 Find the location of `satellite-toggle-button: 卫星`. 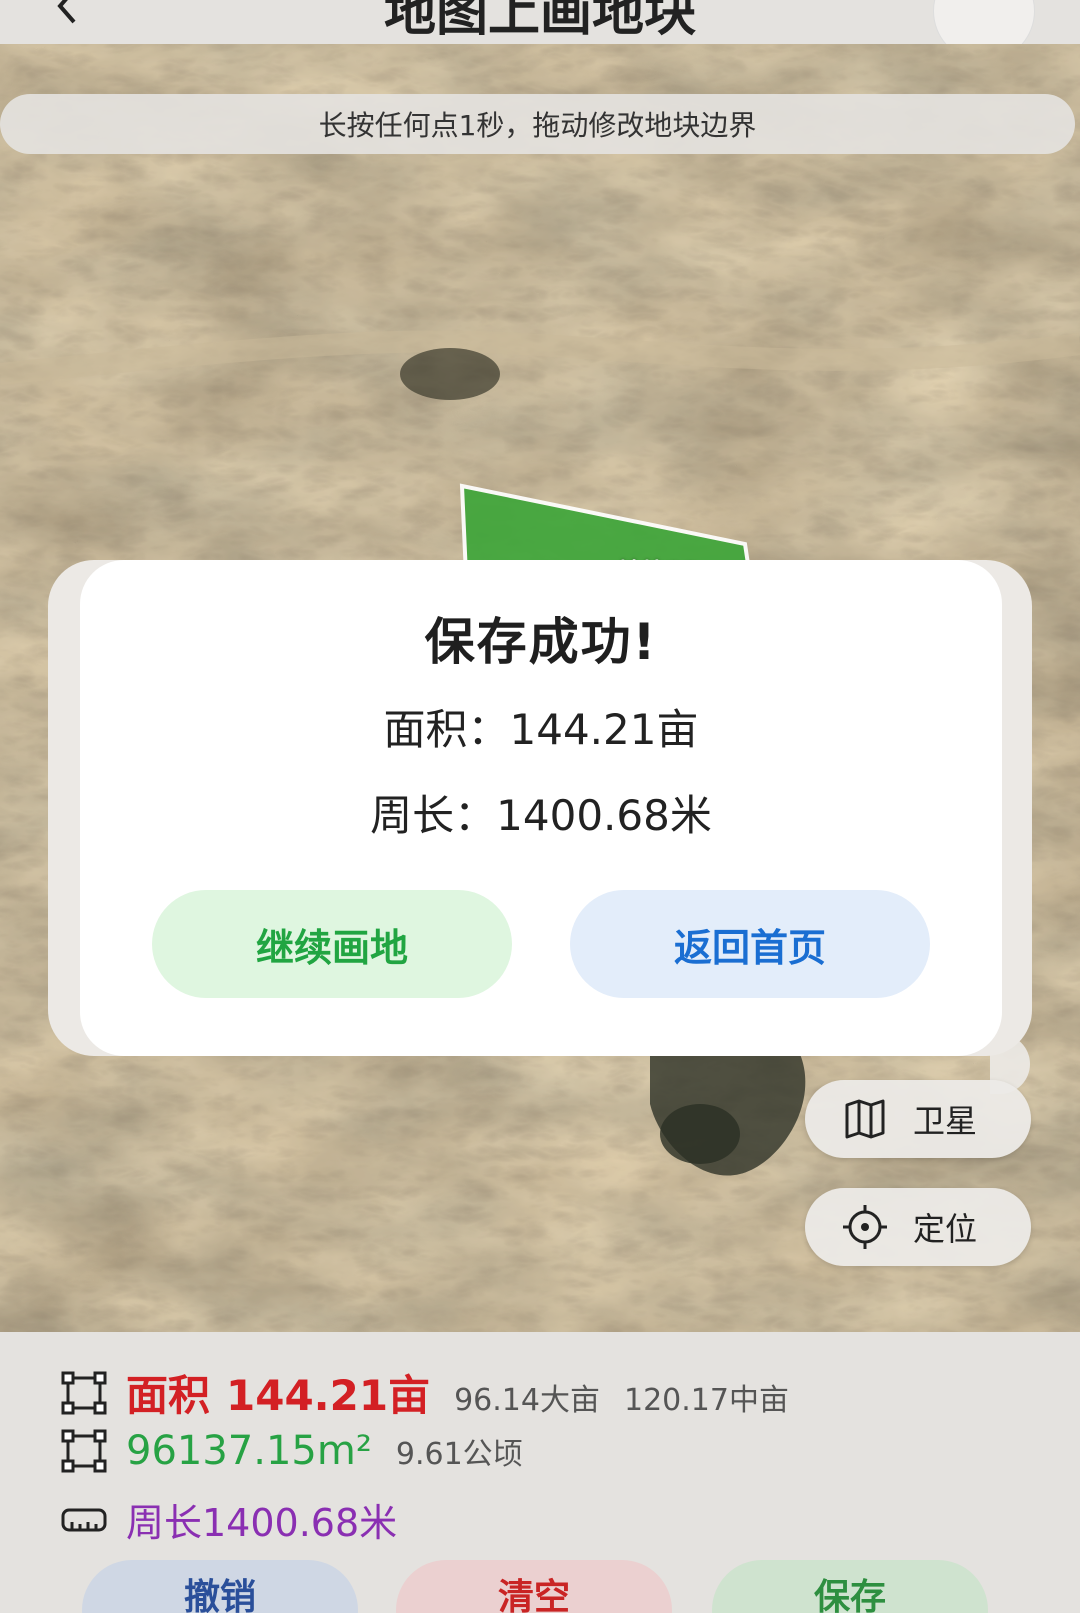

satellite-toggle-button: 卫星 is located at coordinates (918, 1119).